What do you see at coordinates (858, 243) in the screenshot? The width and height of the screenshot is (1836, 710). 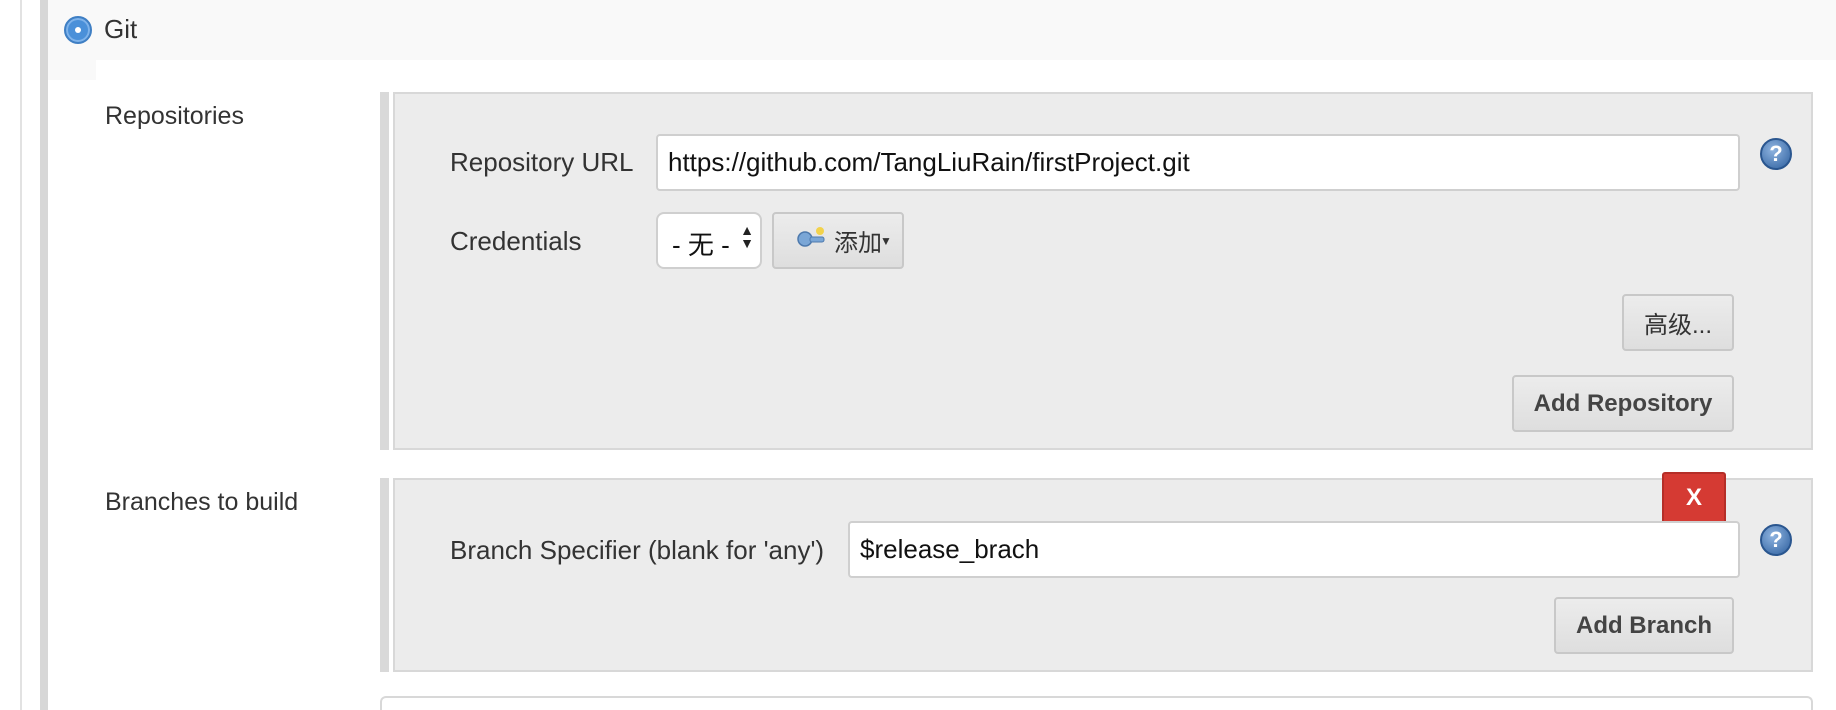 I see `add-credentials-label: 添加` at bounding box center [858, 243].